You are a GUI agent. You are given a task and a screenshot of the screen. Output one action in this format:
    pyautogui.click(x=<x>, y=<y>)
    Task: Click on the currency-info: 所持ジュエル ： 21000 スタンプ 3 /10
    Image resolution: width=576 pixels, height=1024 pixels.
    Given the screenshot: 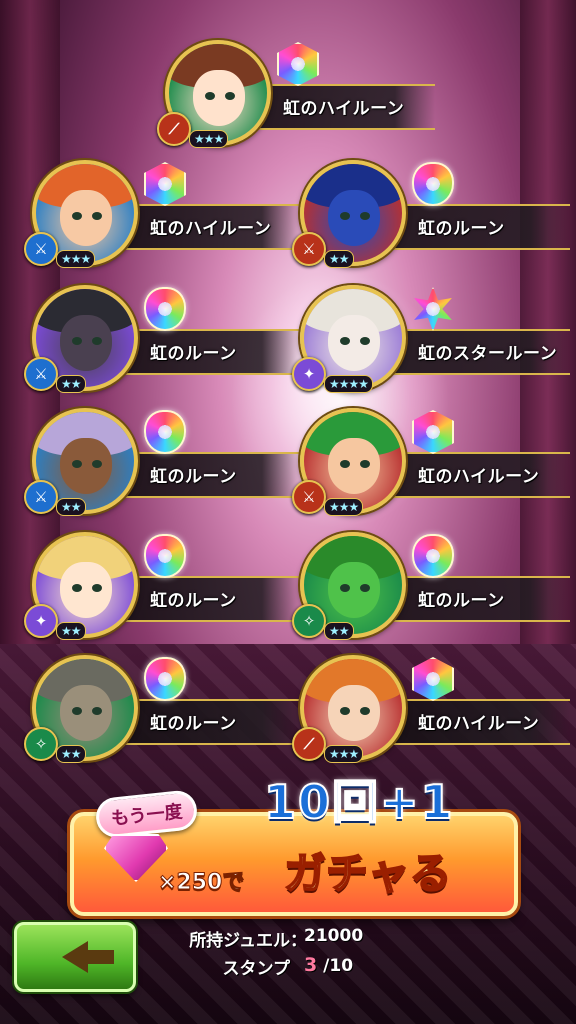 What is the action you would take?
    pyautogui.click(x=285, y=954)
    